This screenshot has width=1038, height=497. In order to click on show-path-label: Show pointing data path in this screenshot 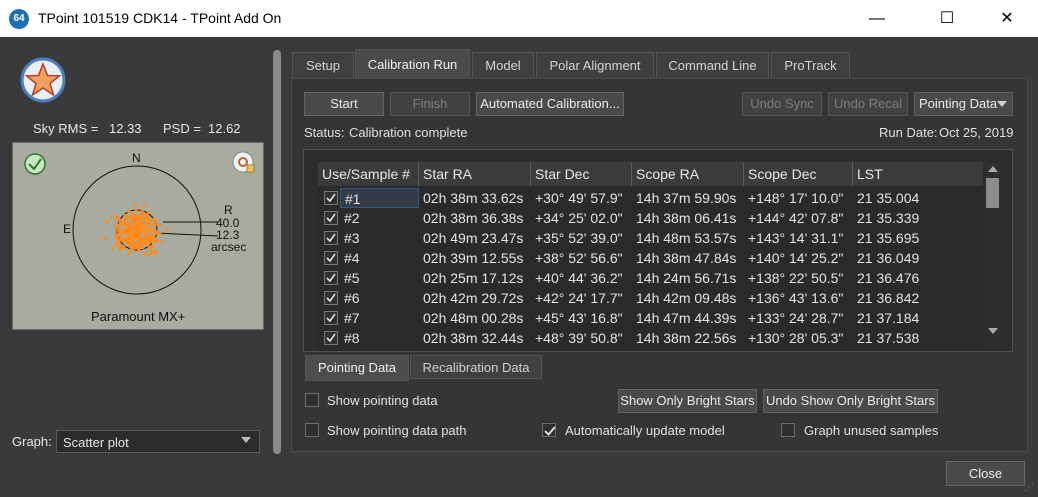, I will do `click(397, 430)`.